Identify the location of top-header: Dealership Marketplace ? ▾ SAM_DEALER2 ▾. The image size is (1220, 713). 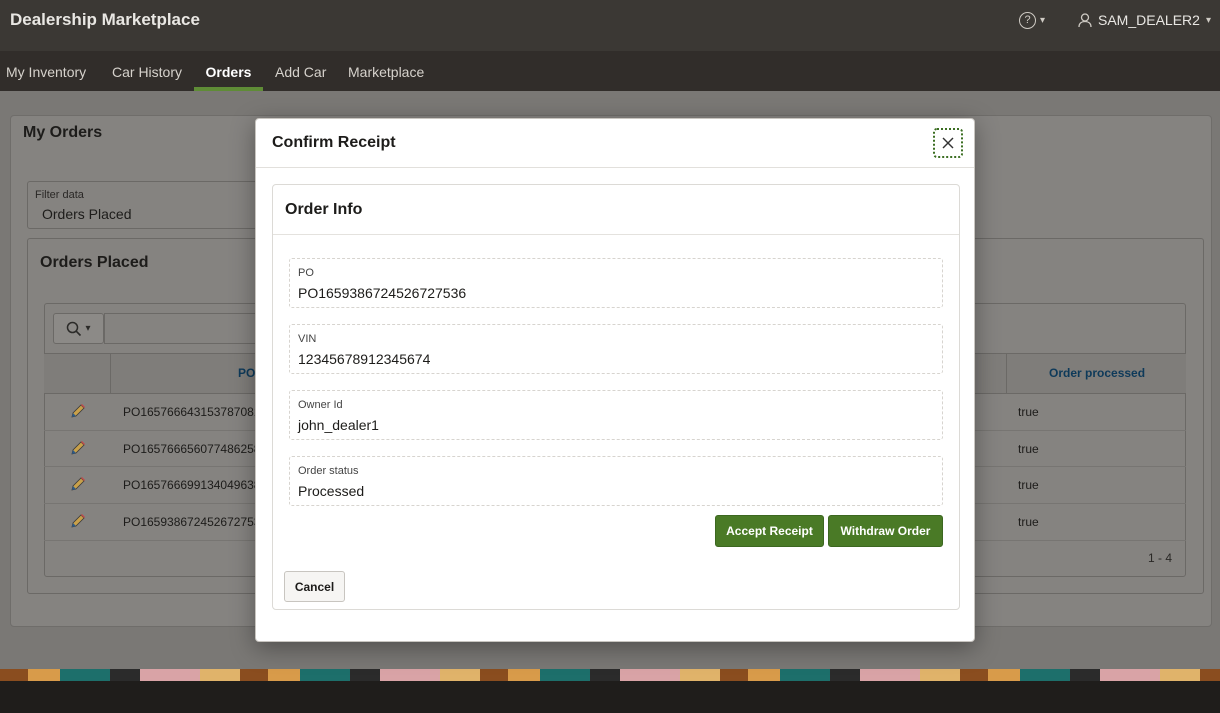
(610, 25).